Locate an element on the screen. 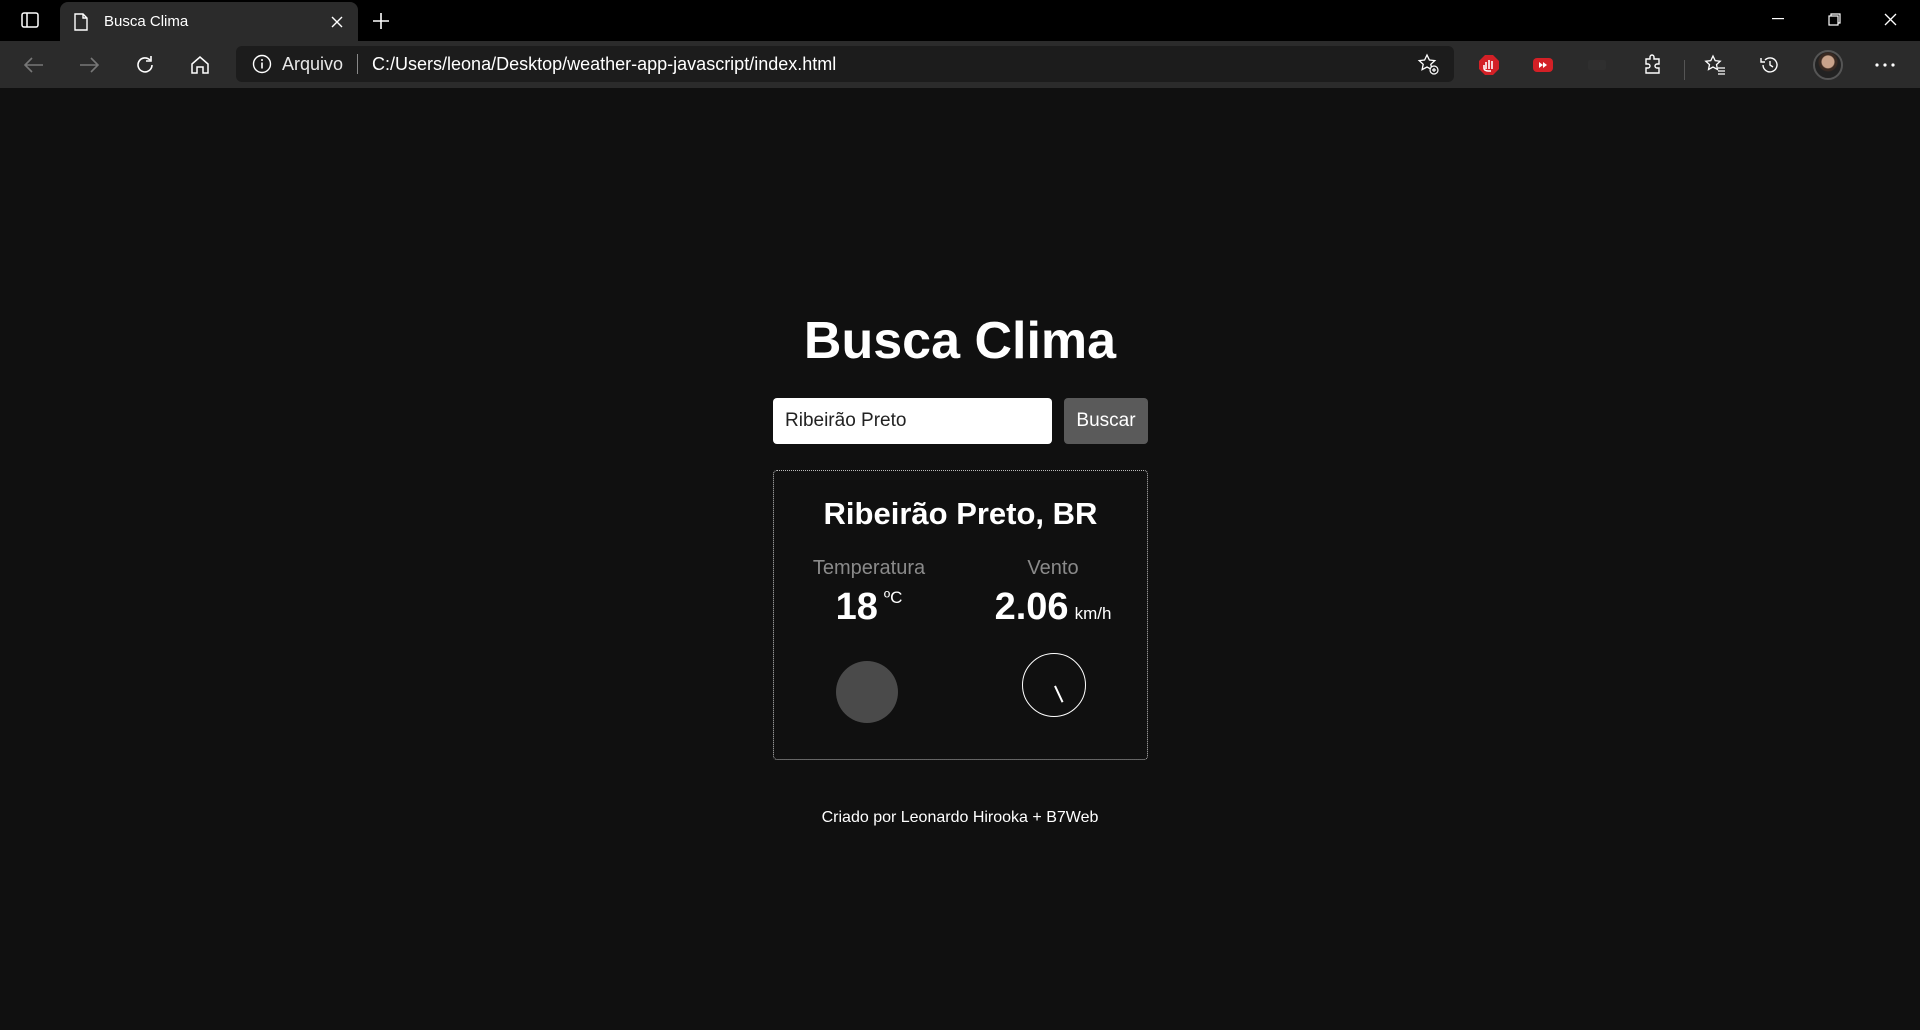  toolbar-divider is located at coordinates (1684, 70).